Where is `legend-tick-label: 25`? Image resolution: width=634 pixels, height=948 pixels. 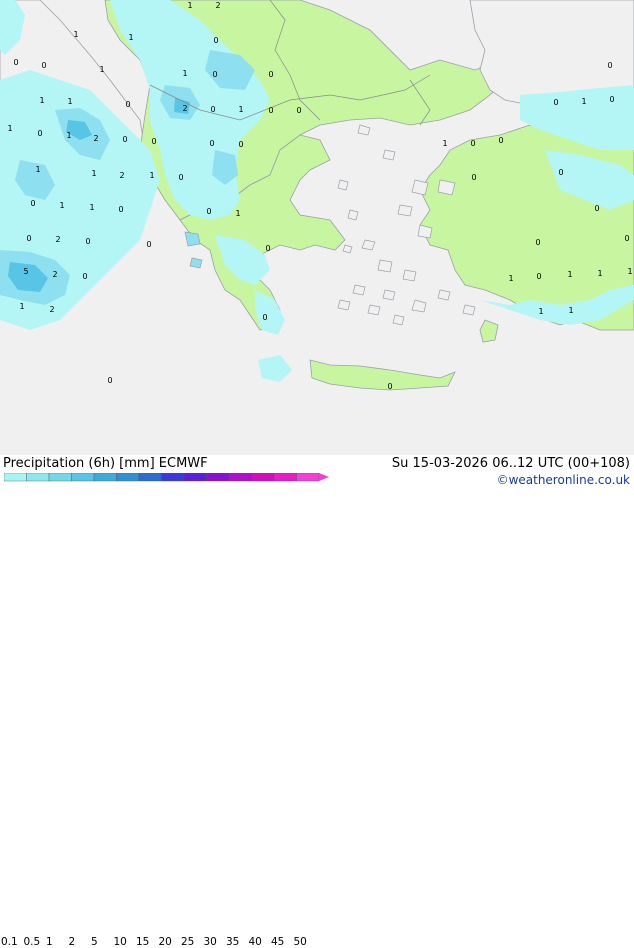 legend-tick-label: 25 is located at coordinates (188, 942).